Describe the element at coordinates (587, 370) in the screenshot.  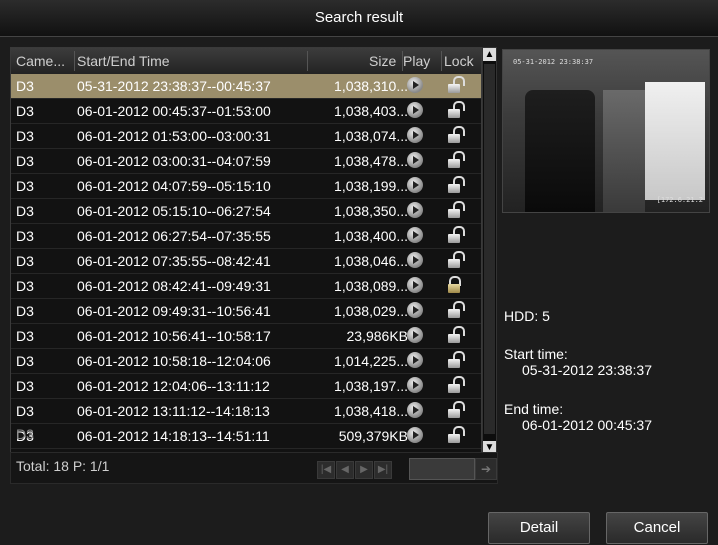
I see `start-time-value: 05-31-2012 23:38:37` at that location.